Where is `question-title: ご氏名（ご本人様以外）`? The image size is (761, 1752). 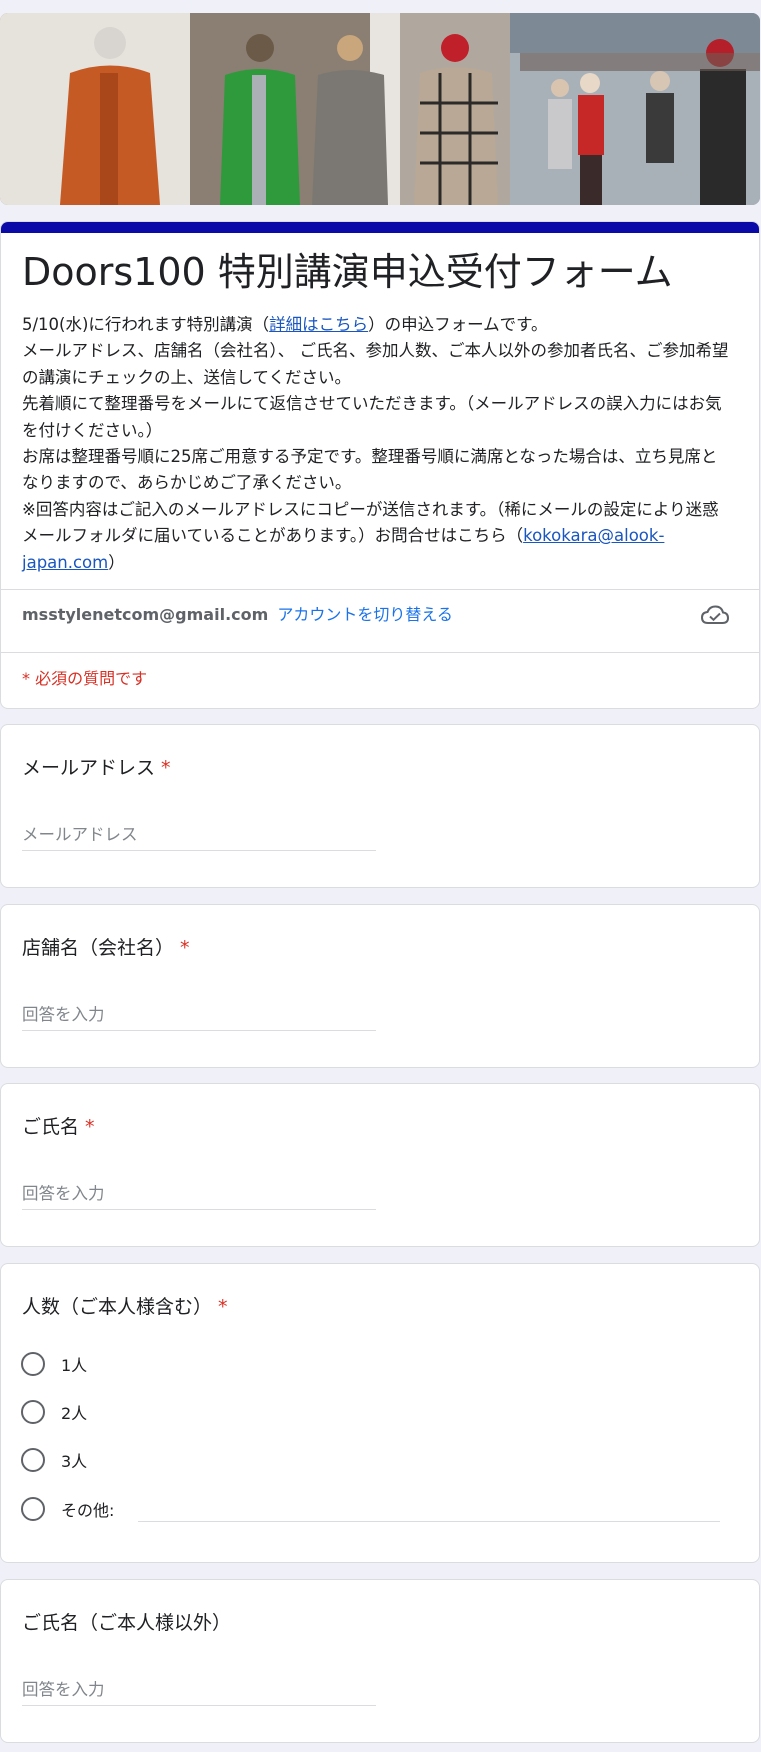
question-title: ご氏名（ご本人様以外） is located at coordinates (127, 1623).